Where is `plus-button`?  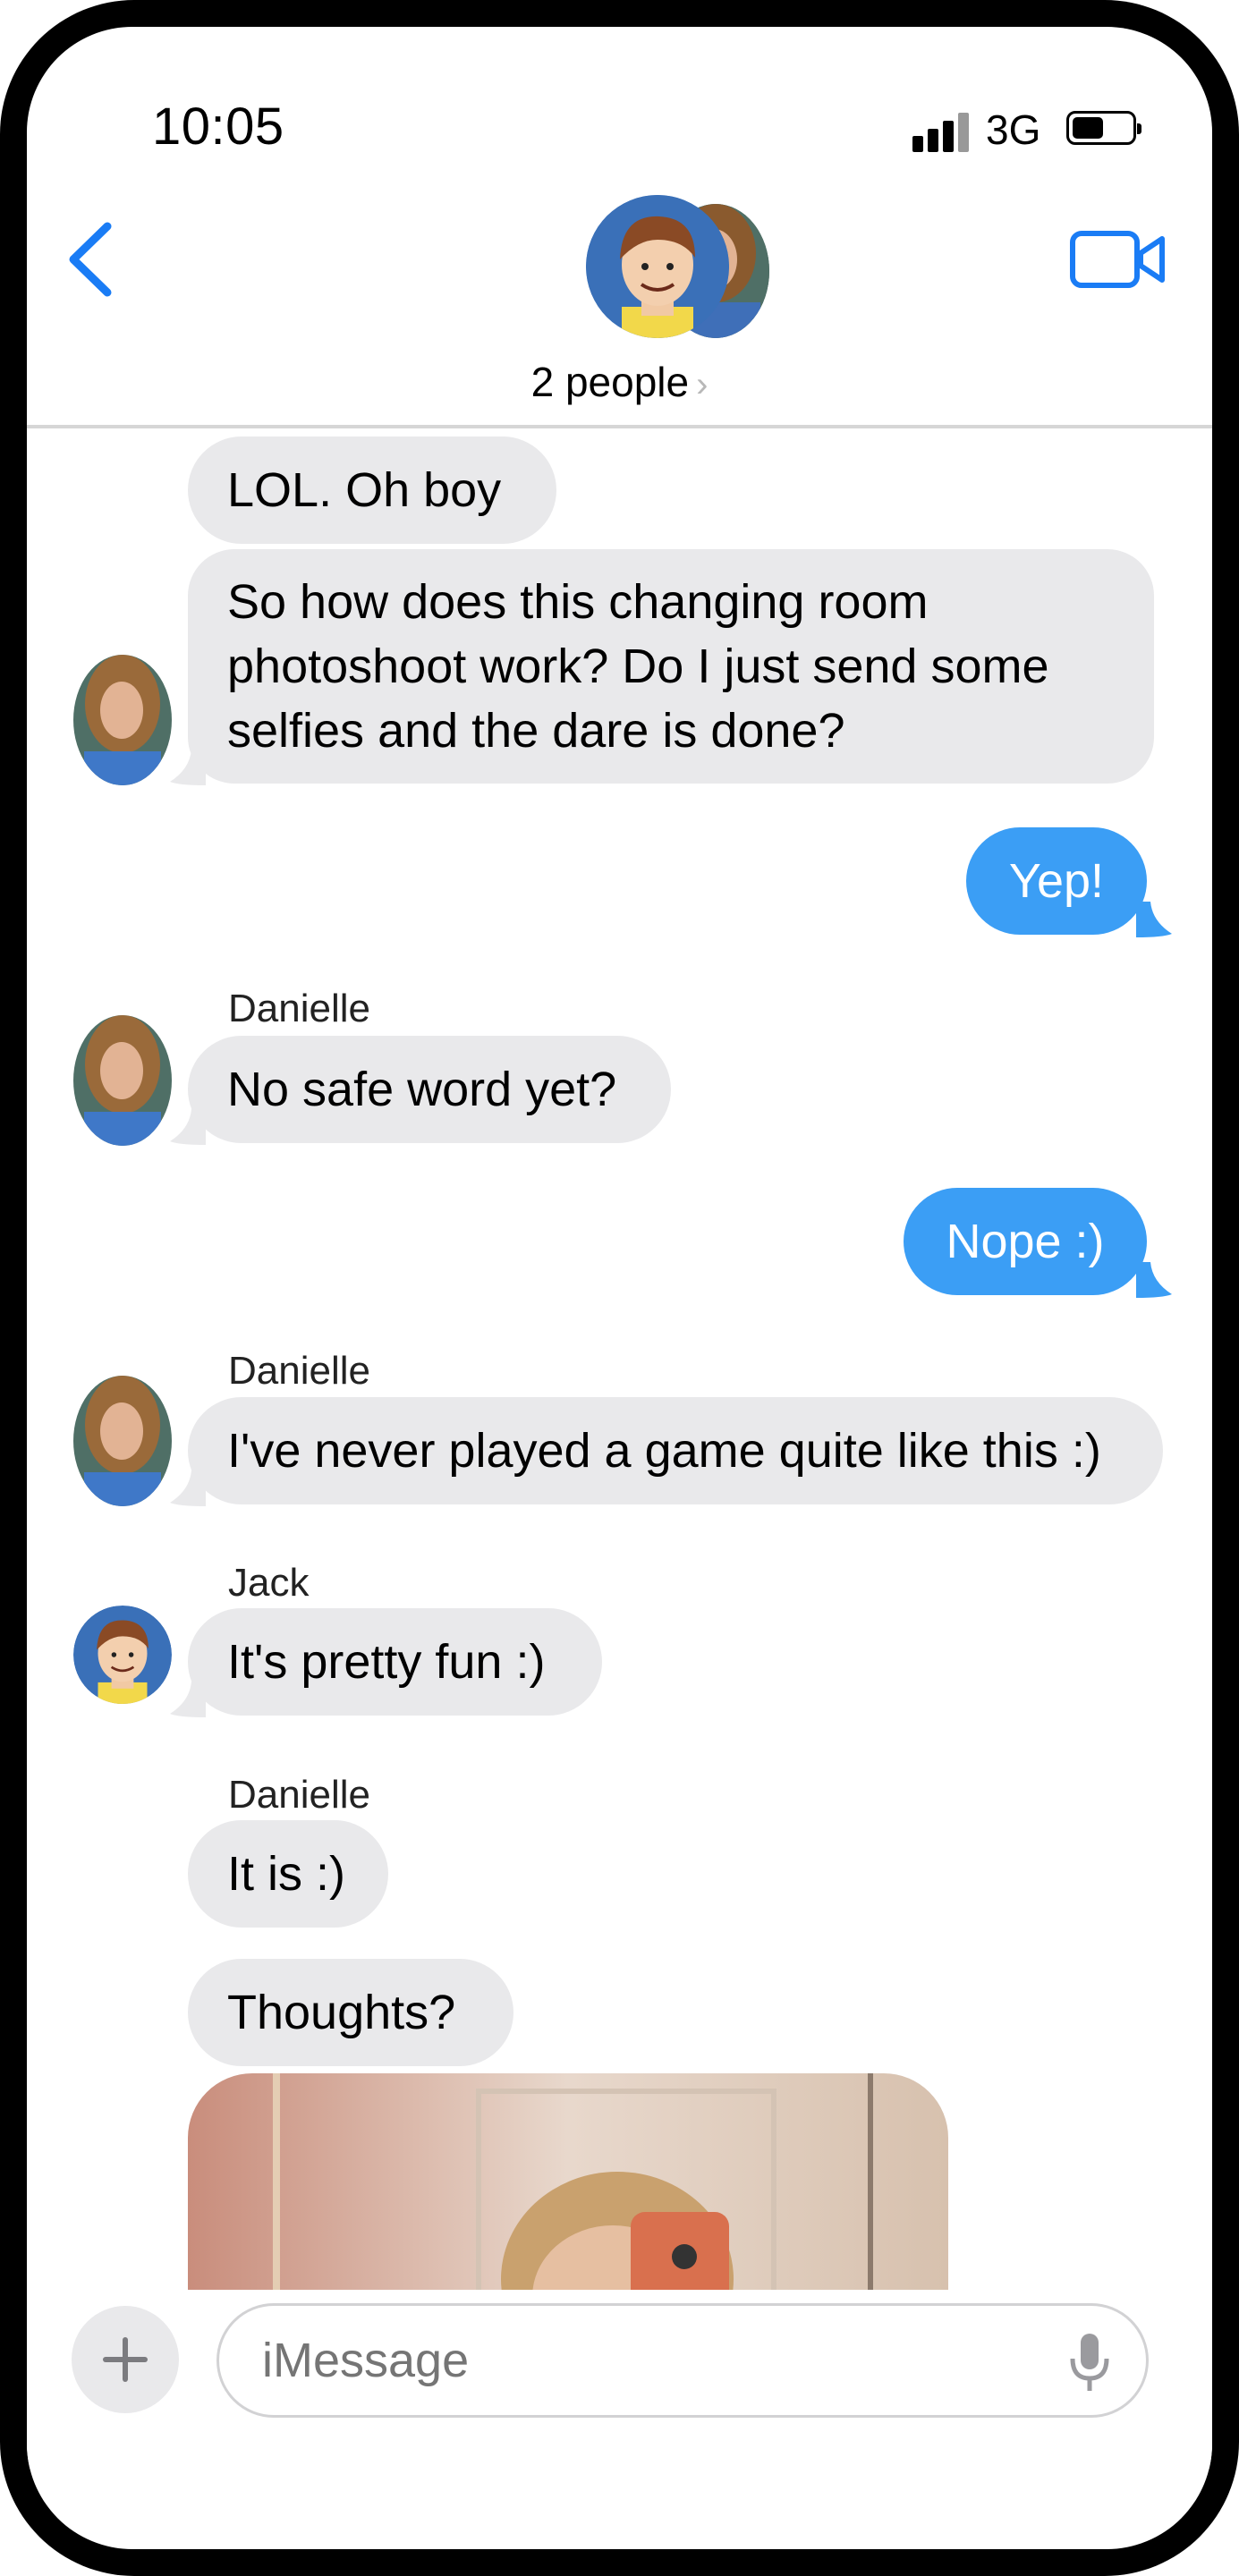 plus-button is located at coordinates (125, 2359).